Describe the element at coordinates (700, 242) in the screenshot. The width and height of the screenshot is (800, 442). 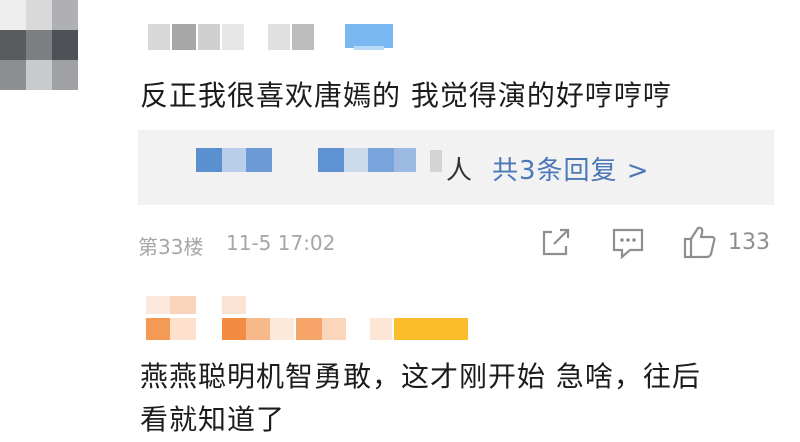
I see `thumbs-up-icon` at that location.